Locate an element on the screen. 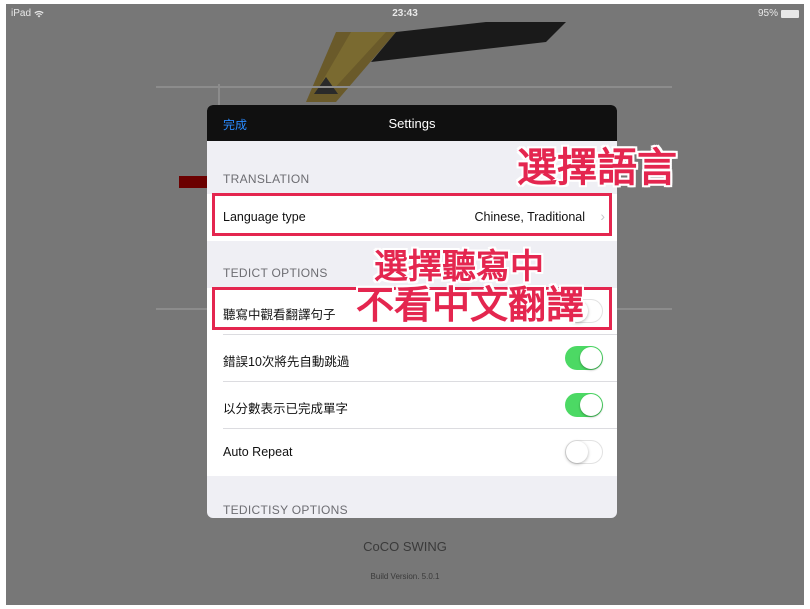 The width and height of the screenshot is (810, 609). status-bar: iPad 23:43 95% is located at coordinates (405, 13).